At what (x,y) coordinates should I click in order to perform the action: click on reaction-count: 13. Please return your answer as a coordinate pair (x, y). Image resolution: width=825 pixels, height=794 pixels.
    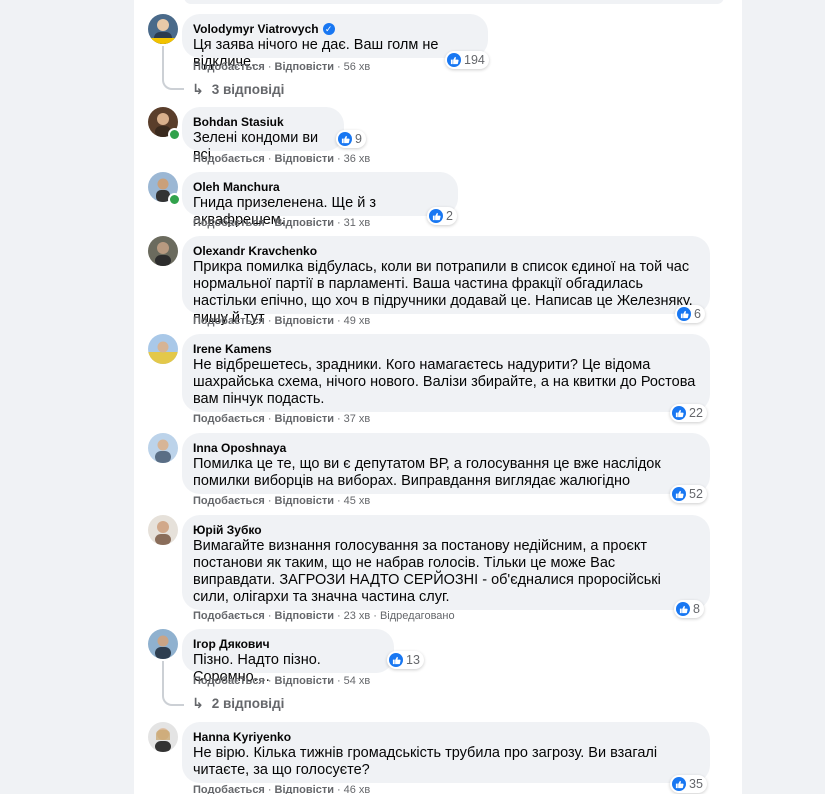
    Looking at the image, I should click on (405, 660).